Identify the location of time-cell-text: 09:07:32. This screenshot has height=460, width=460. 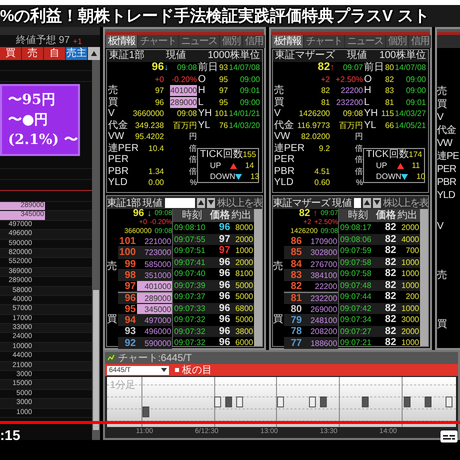
(189, 342).